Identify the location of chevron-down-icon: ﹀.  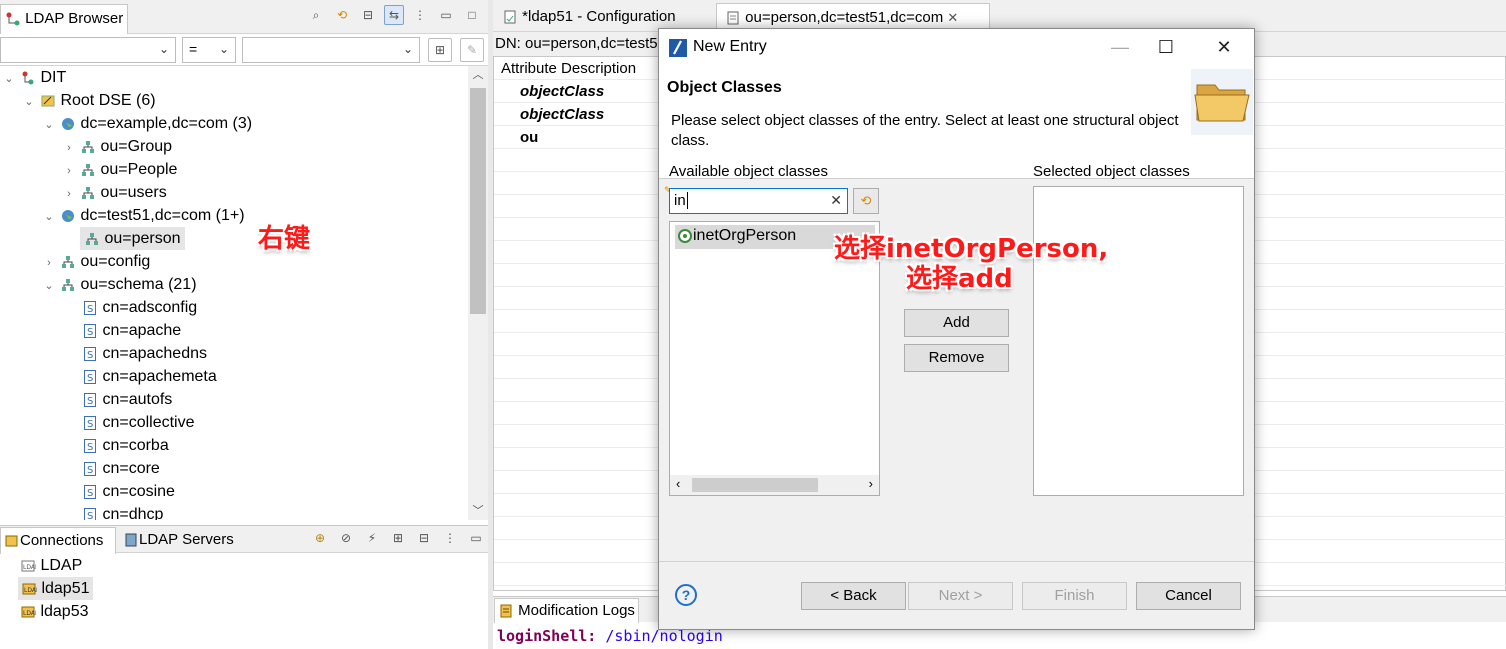
(478, 510).